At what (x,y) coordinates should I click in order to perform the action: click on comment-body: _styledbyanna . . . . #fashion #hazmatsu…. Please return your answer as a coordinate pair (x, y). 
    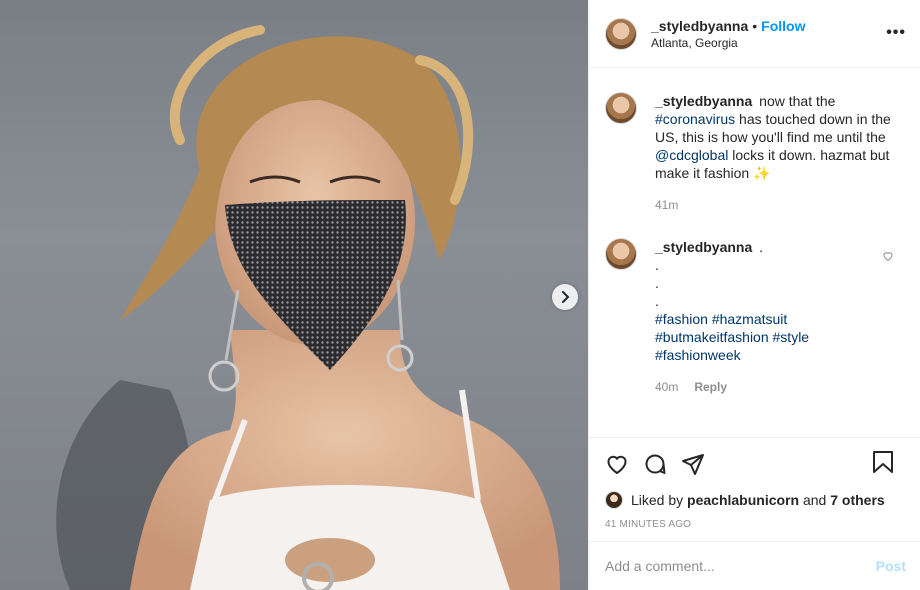
    Looking at the image, I should click on (775, 317).